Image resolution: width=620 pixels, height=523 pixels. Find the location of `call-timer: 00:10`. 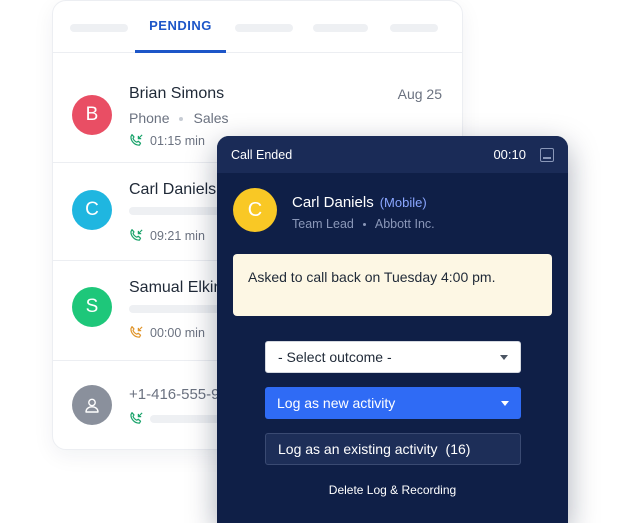

call-timer: 00:10 is located at coordinates (509, 154).